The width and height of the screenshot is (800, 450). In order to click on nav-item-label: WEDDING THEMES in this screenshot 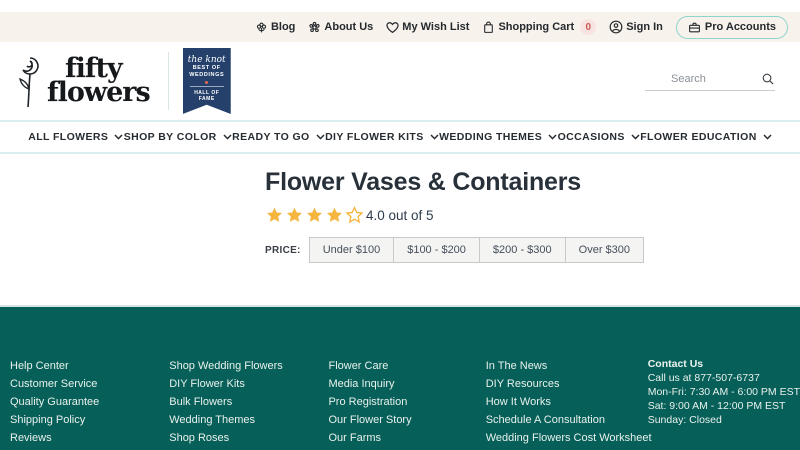, I will do `click(491, 137)`.